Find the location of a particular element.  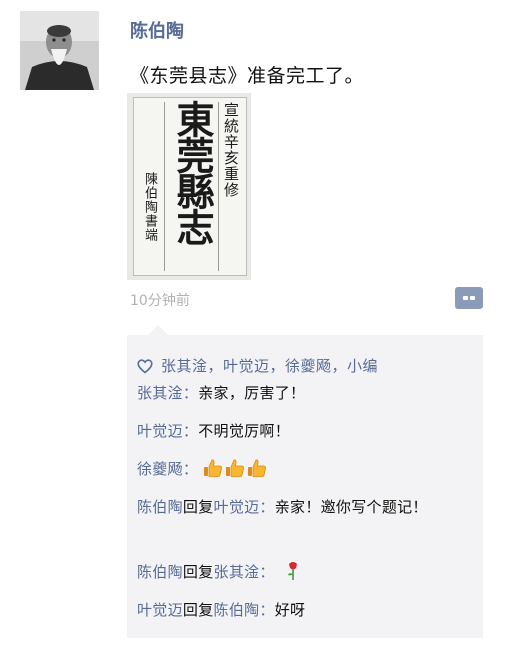

book-cover: 東莞縣志 宣統辛亥重修 陳伯陶書端 is located at coordinates (190, 186).